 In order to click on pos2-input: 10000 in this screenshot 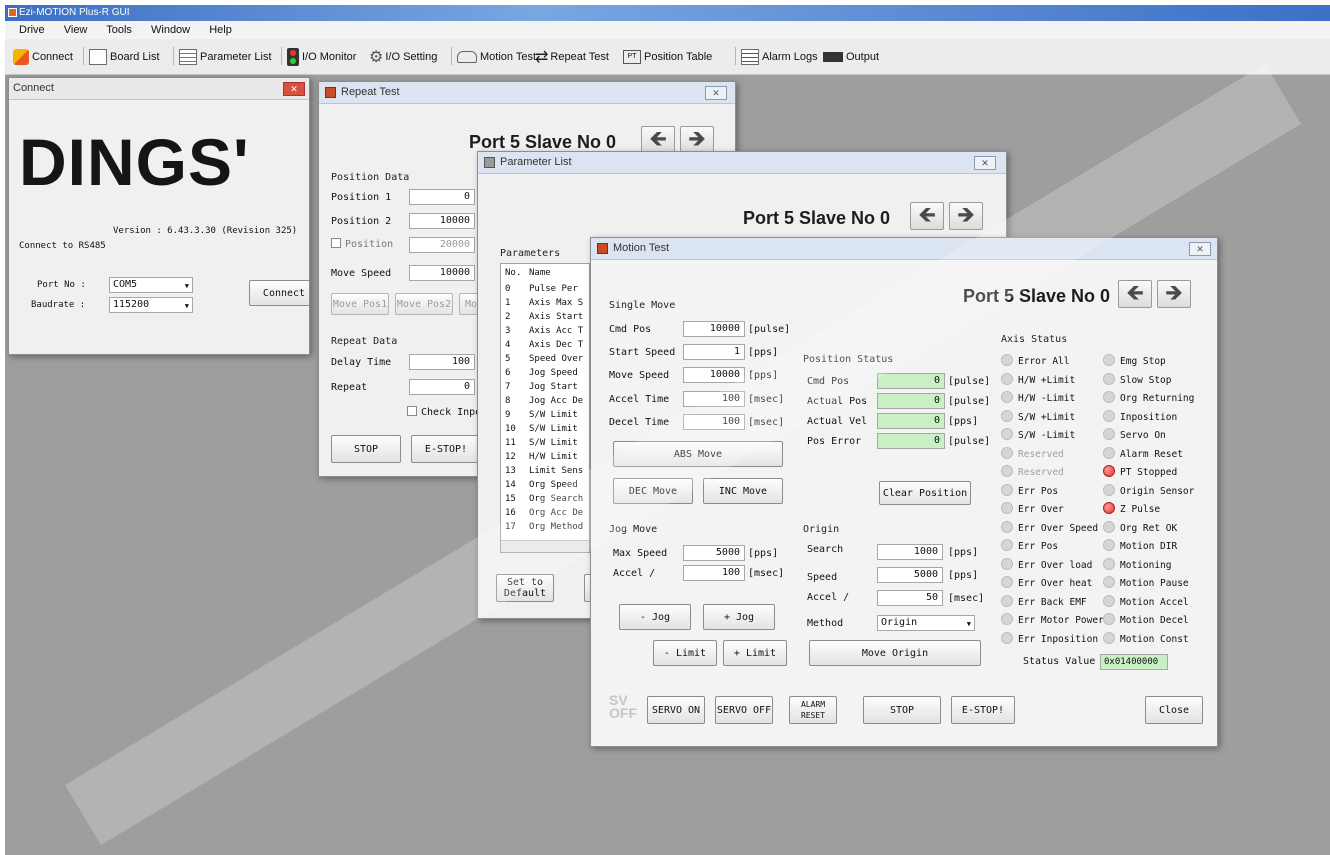, I will do `click(442, 221)`.